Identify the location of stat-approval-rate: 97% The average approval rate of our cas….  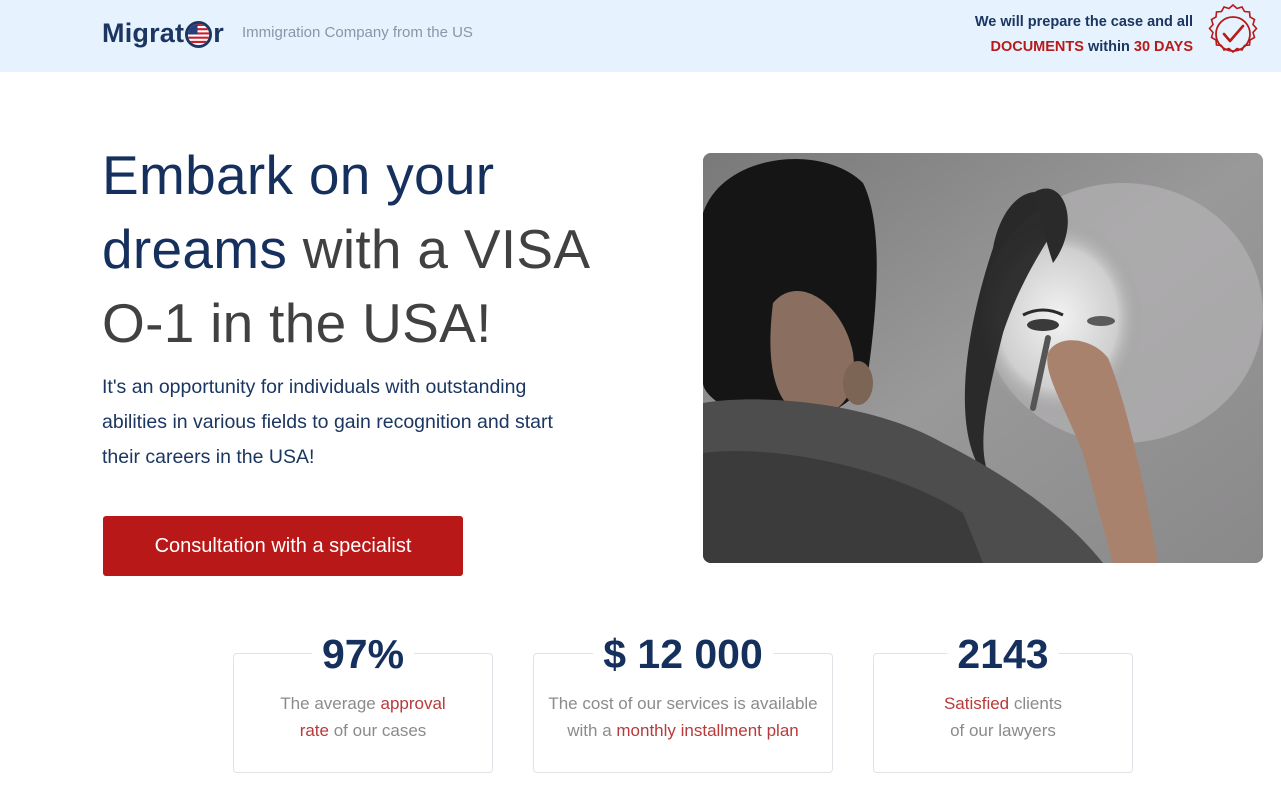
(363, 702).